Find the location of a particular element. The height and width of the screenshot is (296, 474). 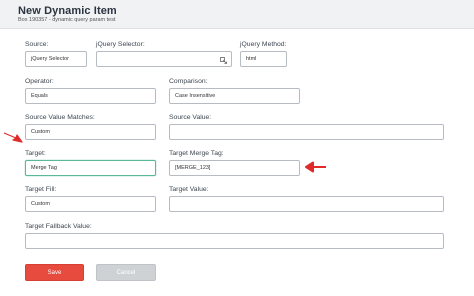

source-value: jQuery Selector is located at coordinates (50, 59).